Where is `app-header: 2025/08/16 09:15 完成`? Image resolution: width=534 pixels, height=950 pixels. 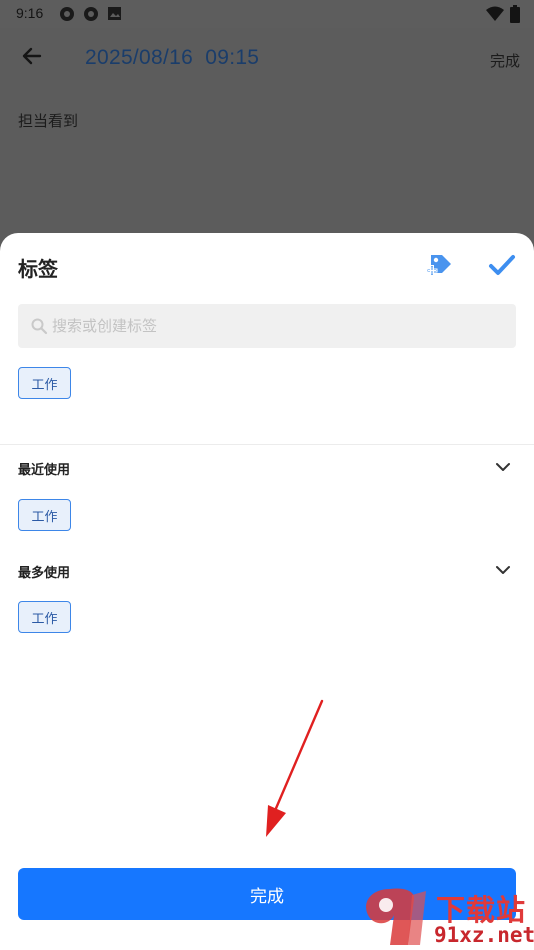
app-header: 2025/08/16 09:15 完成 is located at coordinates (267, 59).